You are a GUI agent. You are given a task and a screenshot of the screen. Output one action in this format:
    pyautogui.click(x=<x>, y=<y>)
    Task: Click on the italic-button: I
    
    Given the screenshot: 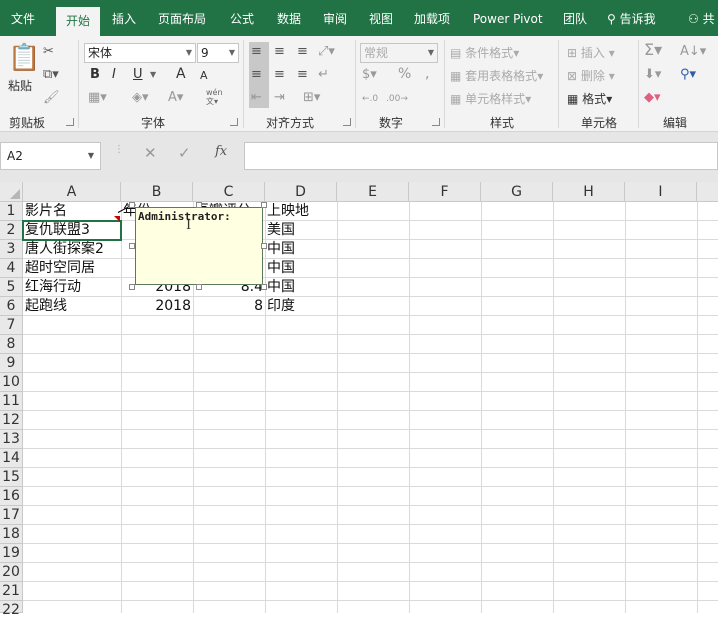 What is the action you would take?
    pyautogui.click(x=114, y=75)
    